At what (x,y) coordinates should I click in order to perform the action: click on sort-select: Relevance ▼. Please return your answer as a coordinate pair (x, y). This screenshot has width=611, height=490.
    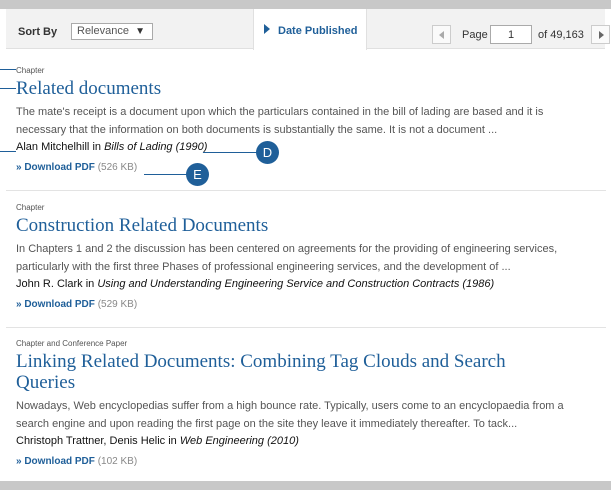
    Looking at the image, I should click on (112, 31).